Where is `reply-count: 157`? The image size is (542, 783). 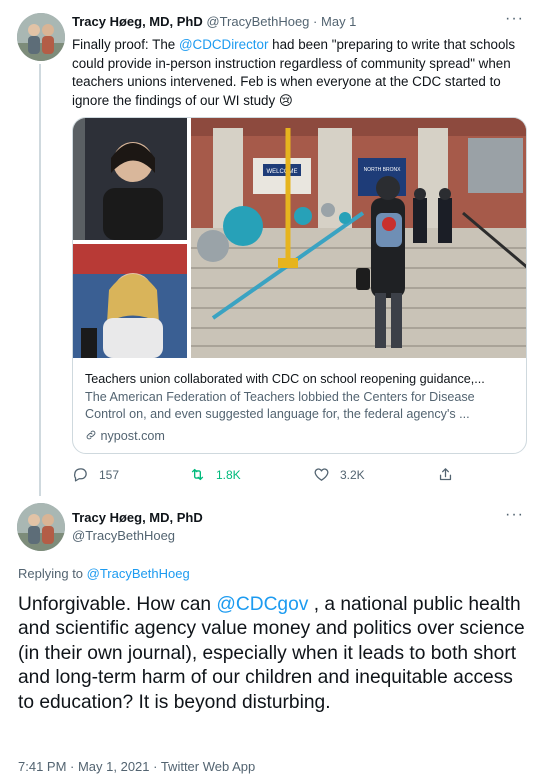 reply-count: 157 is located at coordinates (109, 474).